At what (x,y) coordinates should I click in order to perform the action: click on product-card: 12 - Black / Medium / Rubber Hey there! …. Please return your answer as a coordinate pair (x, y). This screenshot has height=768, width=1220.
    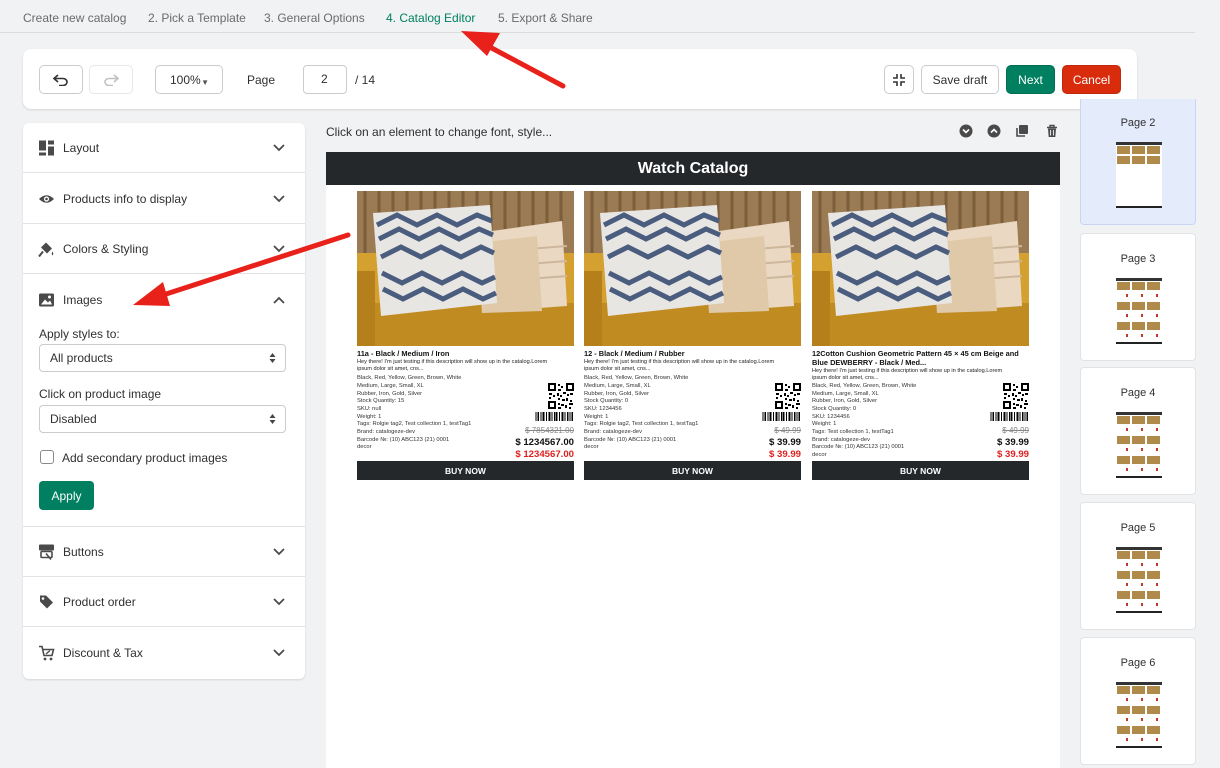
    Looking at the image, I should click on (692, 336).